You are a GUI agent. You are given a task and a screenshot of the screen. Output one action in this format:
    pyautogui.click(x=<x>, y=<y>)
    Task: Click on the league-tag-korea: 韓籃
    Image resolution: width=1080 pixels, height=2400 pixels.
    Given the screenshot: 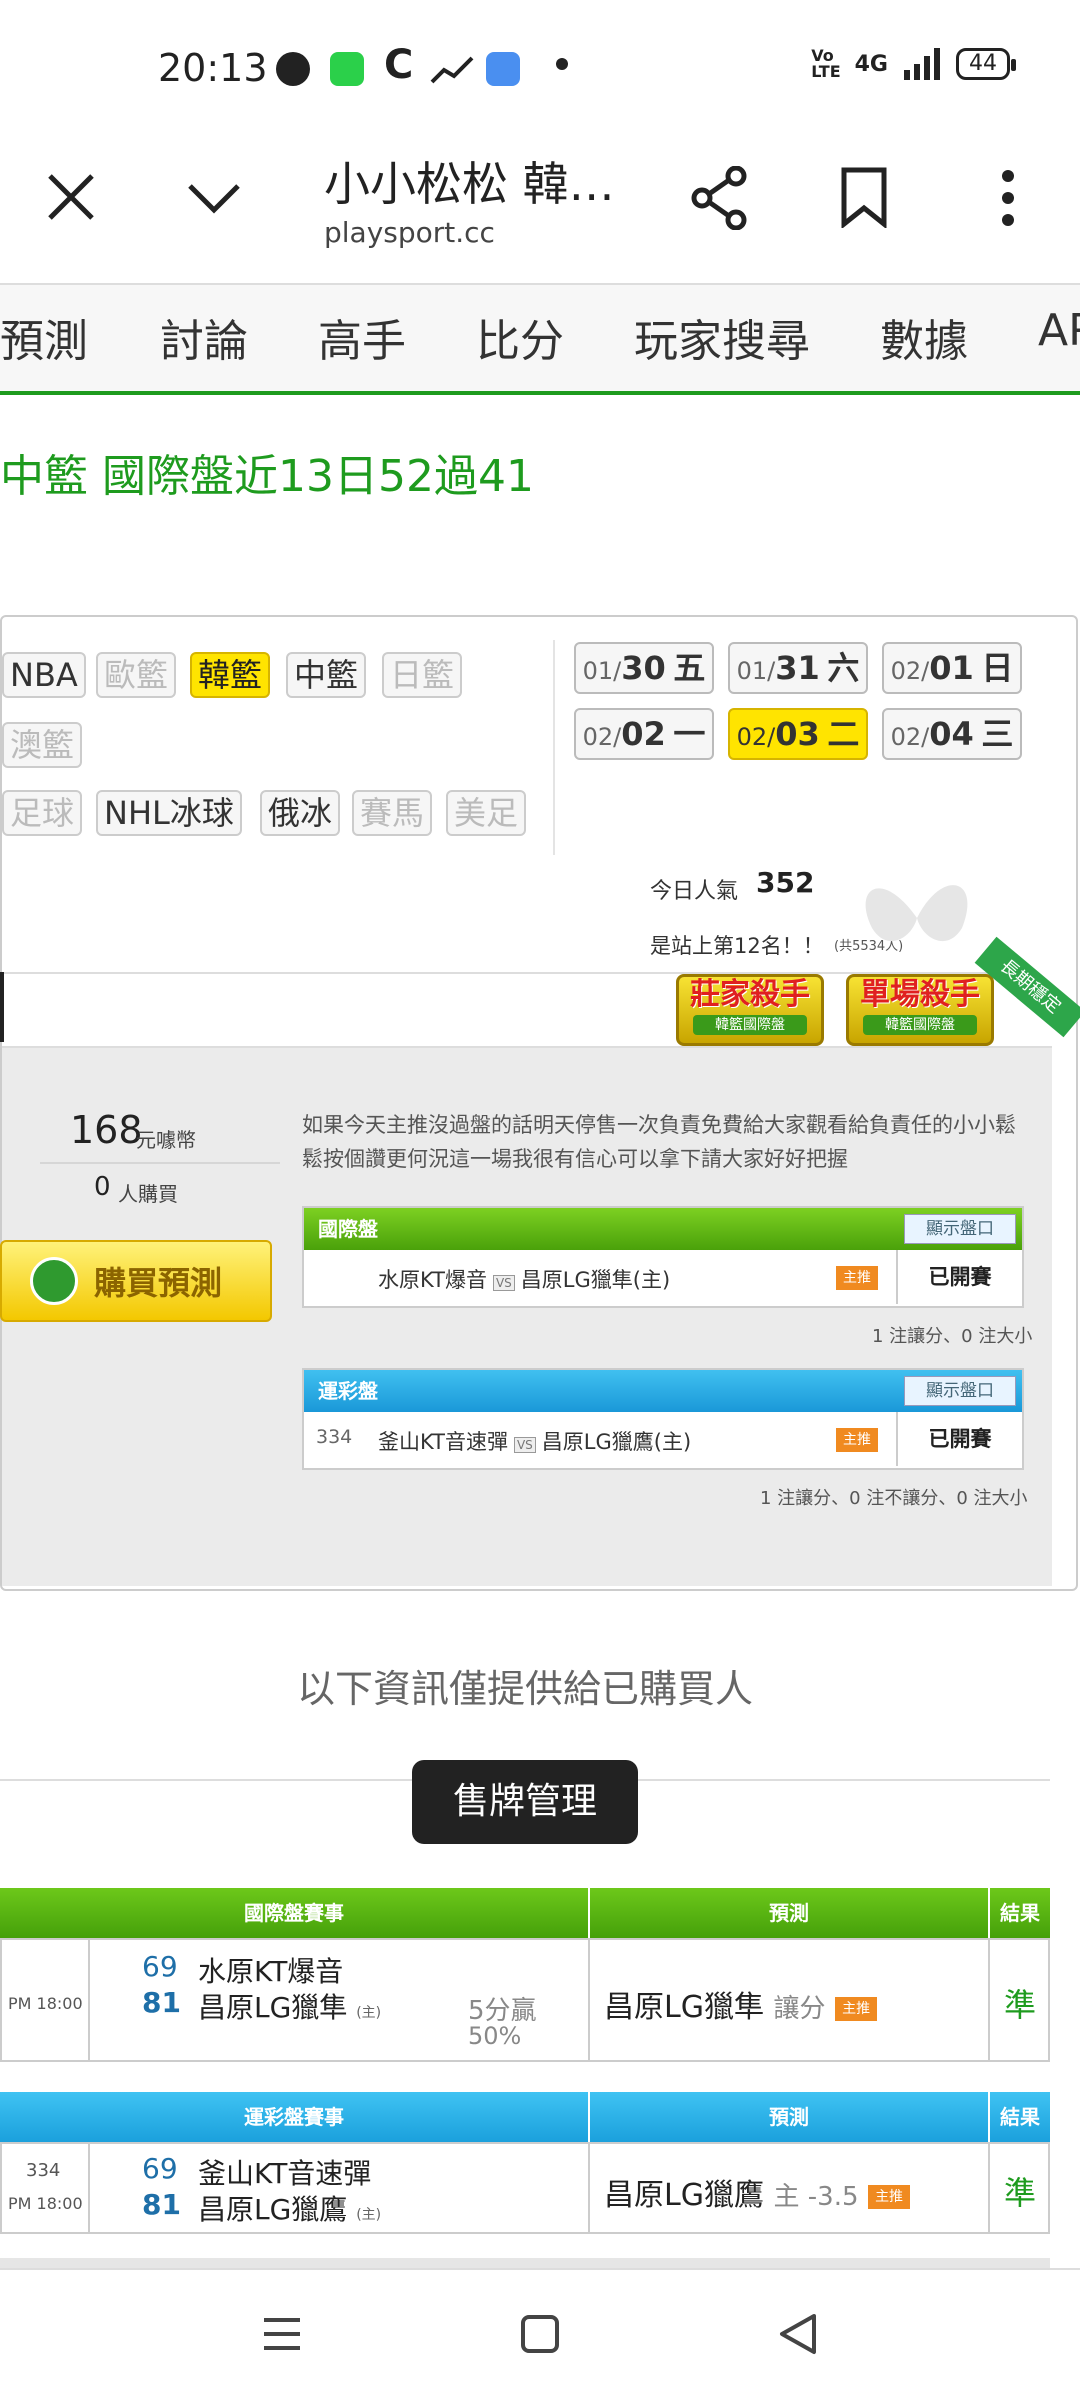 What is the action you would take?
    pyautogui.click(x=230, y=675)
    